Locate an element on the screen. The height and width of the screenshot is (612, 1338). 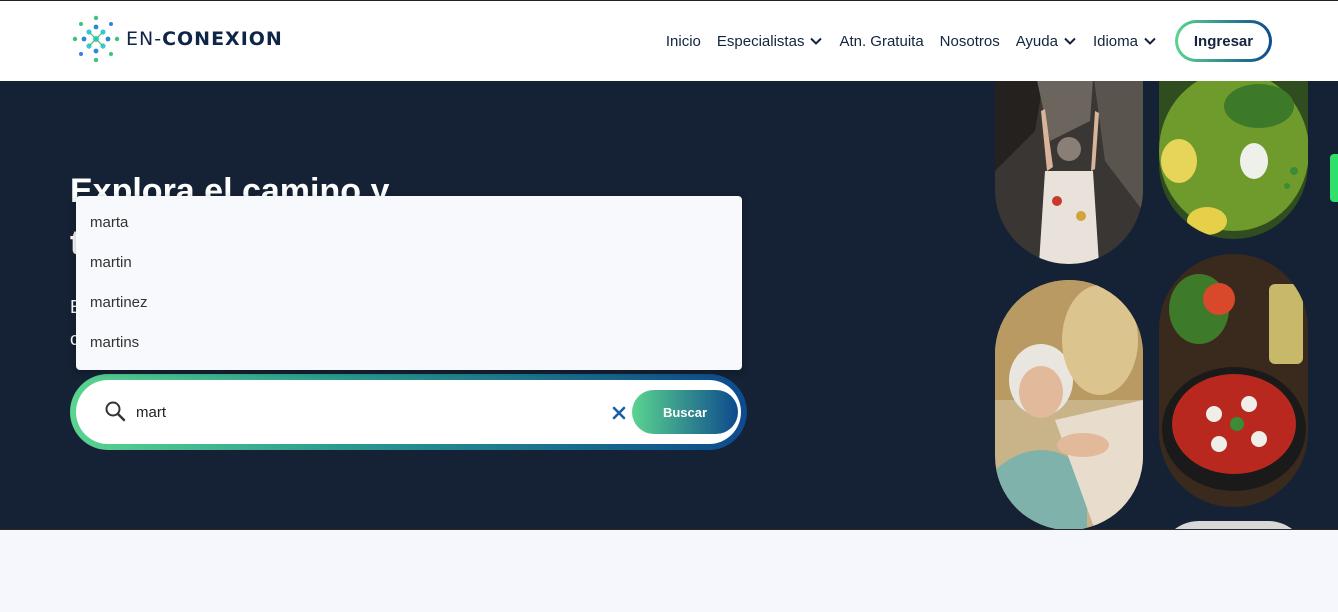
brand-logo: EN-CONEXION is located at coordinates (176, 39).